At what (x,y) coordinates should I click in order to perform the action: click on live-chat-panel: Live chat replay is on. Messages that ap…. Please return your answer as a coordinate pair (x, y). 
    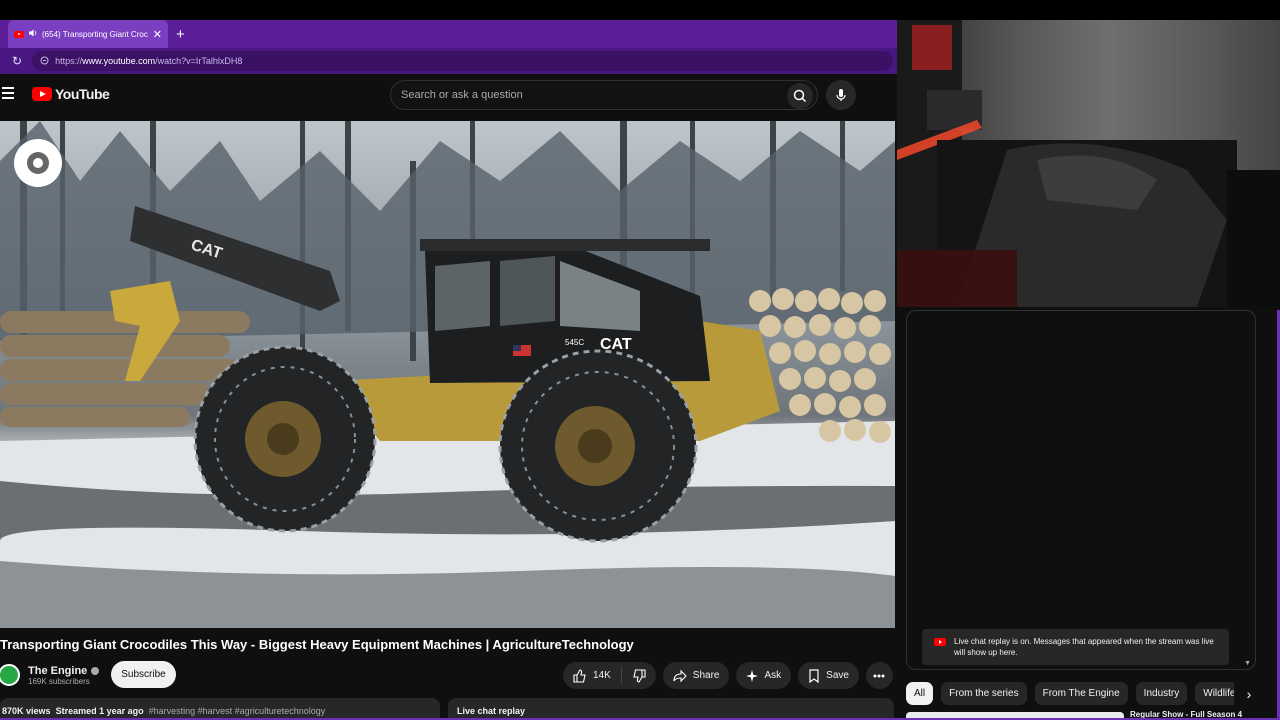
    Looking at the image, I should click on (1081, 490).